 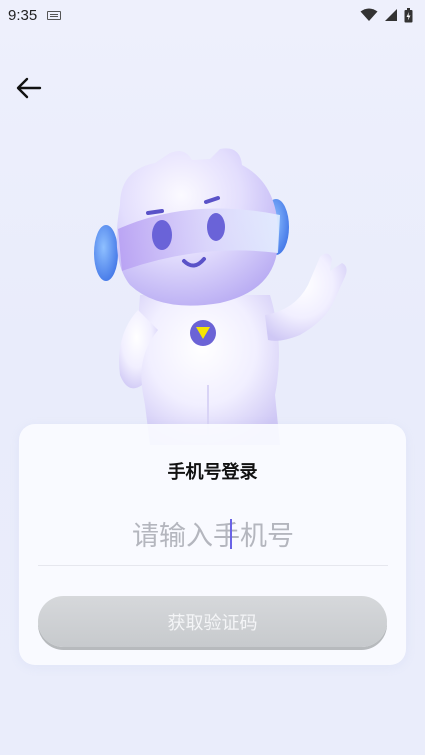 I want to click on arrow-left-icon, so click(x=29, y=88).